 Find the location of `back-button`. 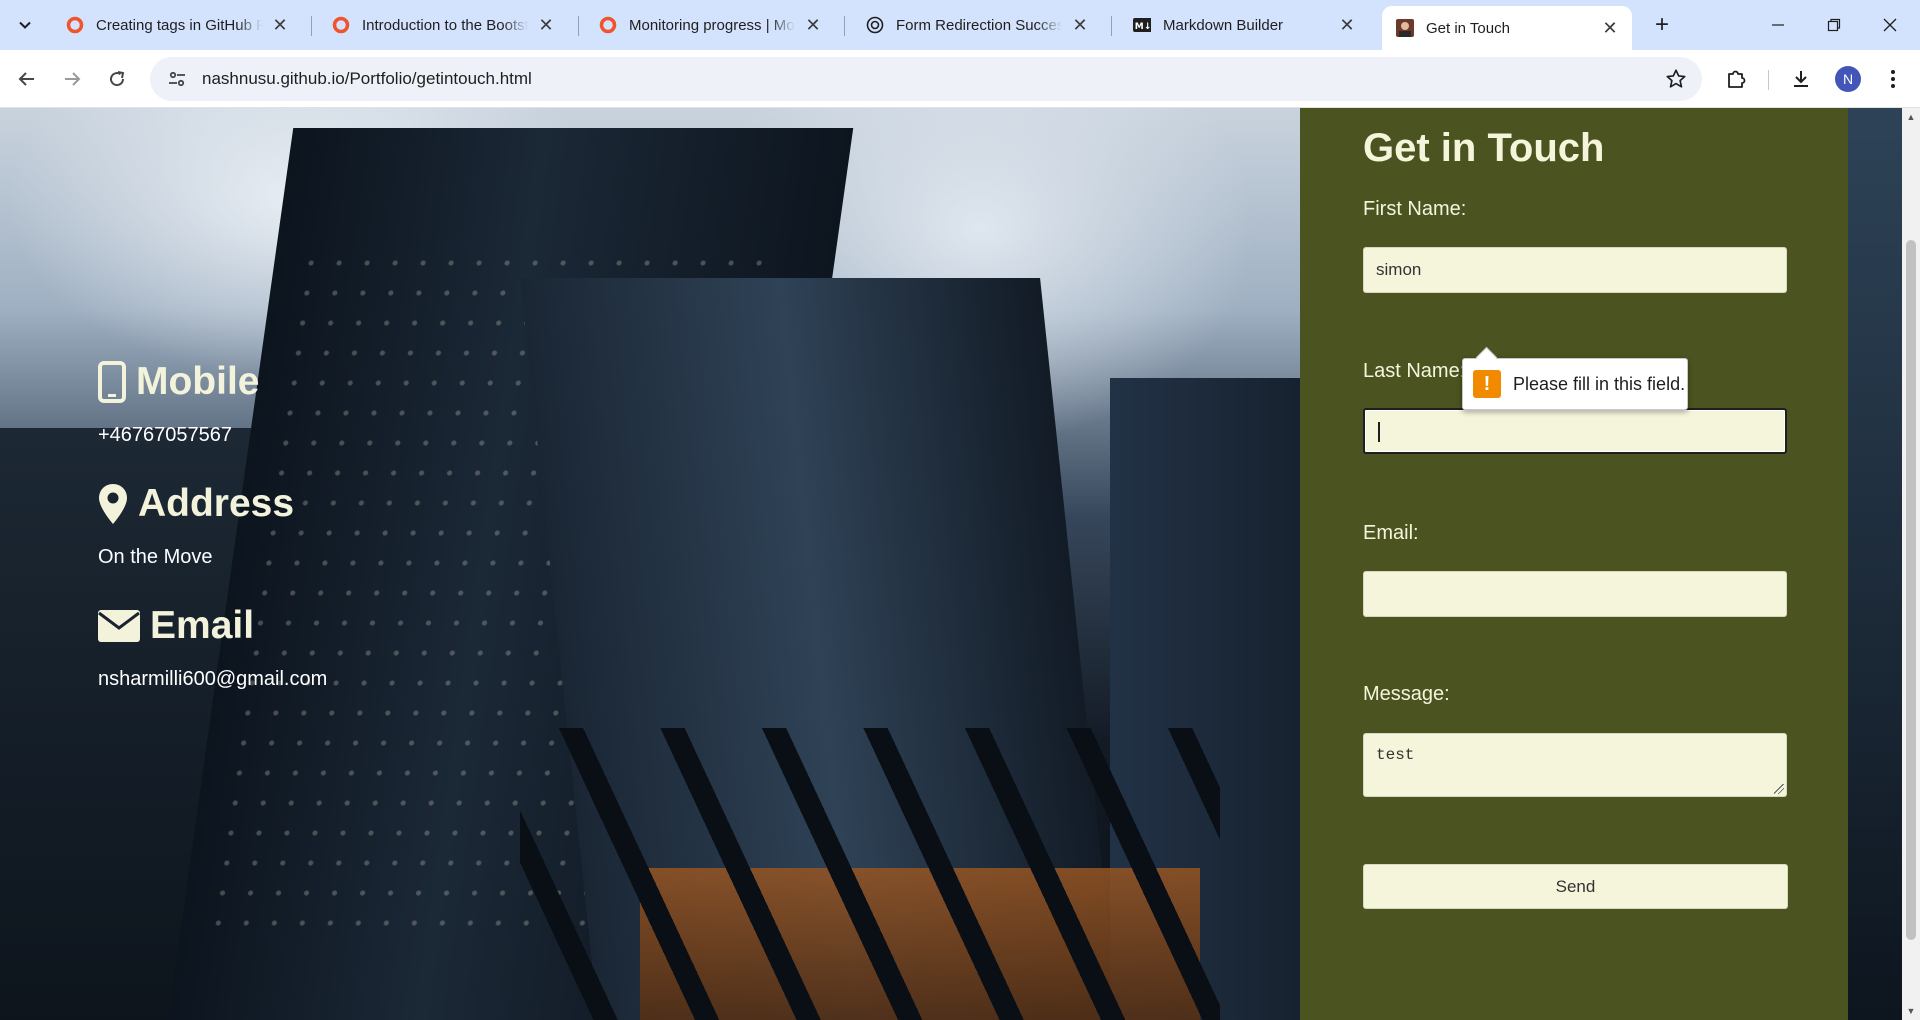

back-button is located at coordinates (27, 79).